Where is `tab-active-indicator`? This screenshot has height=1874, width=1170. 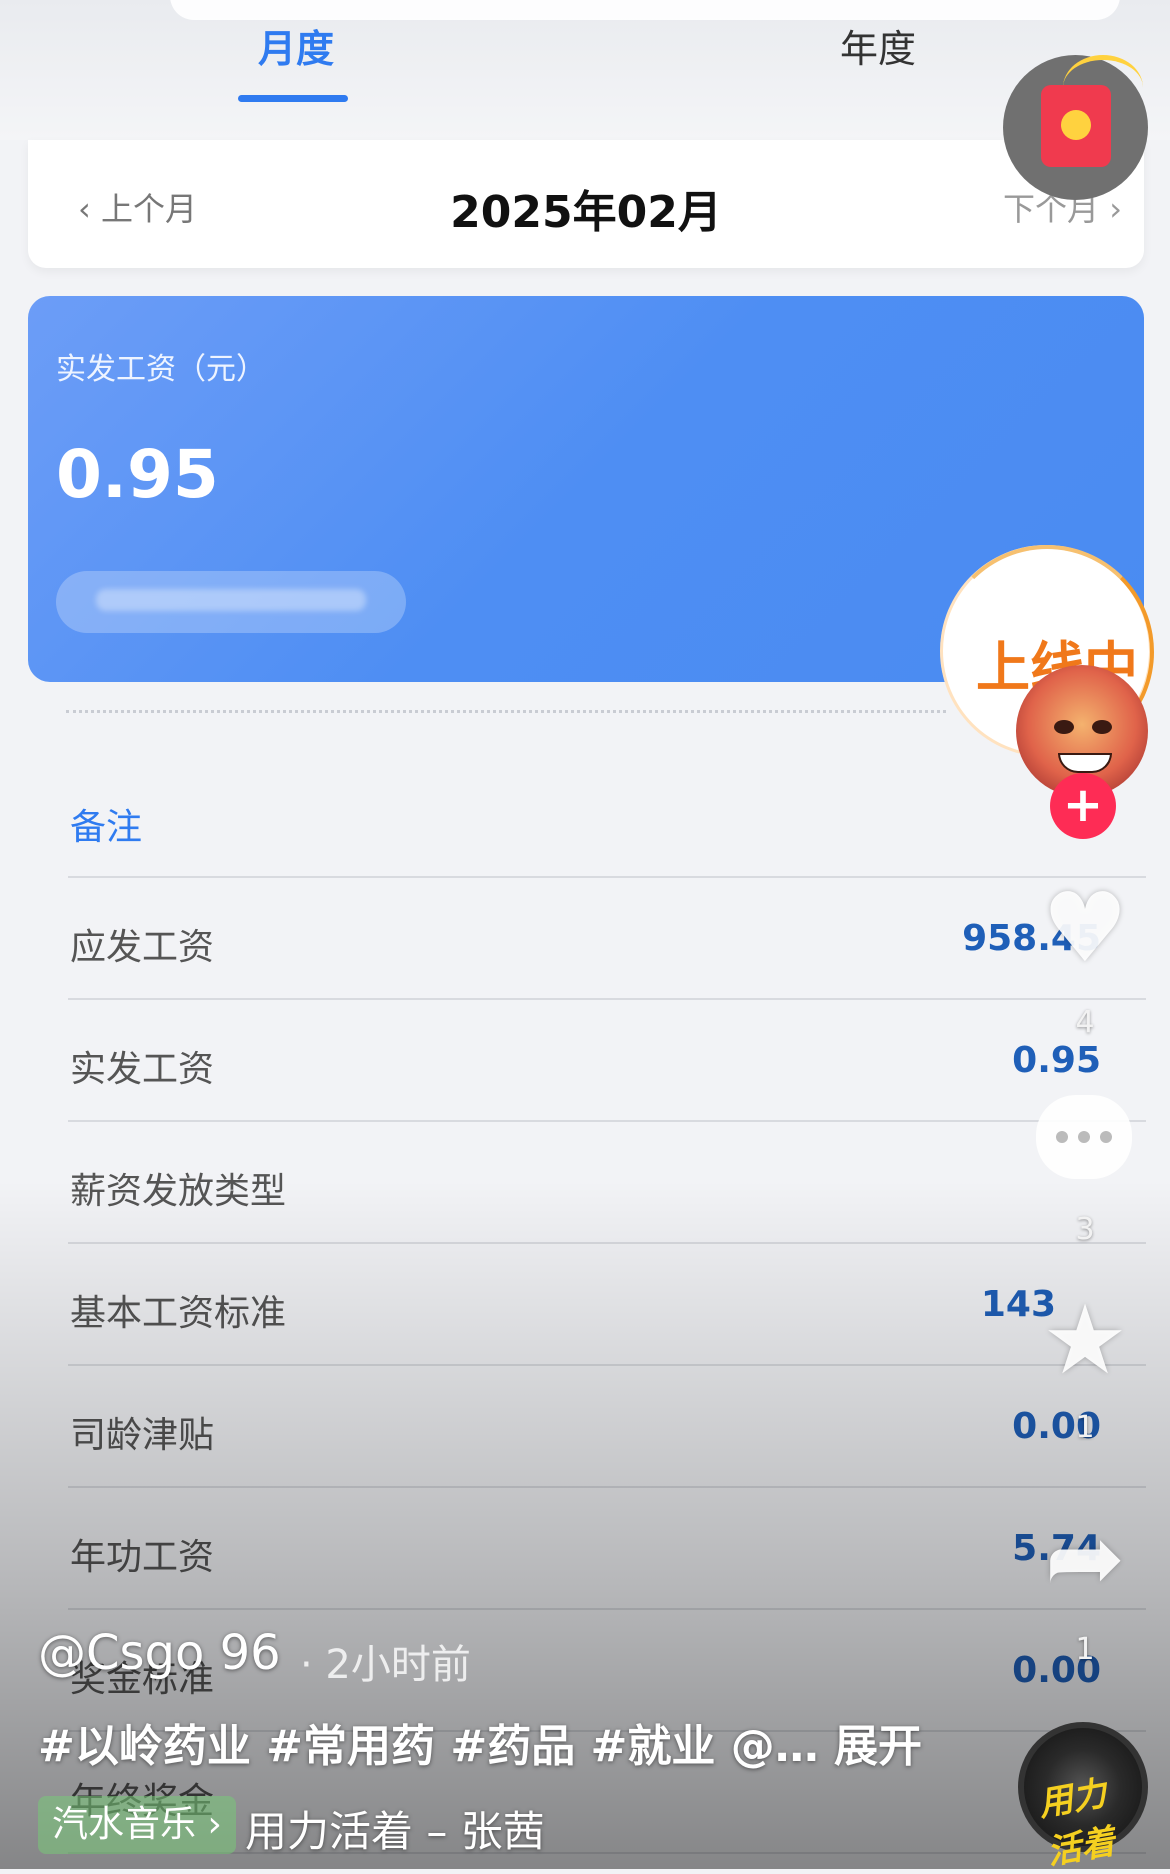
tab-active-indicator is located at coordinates (293, 98).